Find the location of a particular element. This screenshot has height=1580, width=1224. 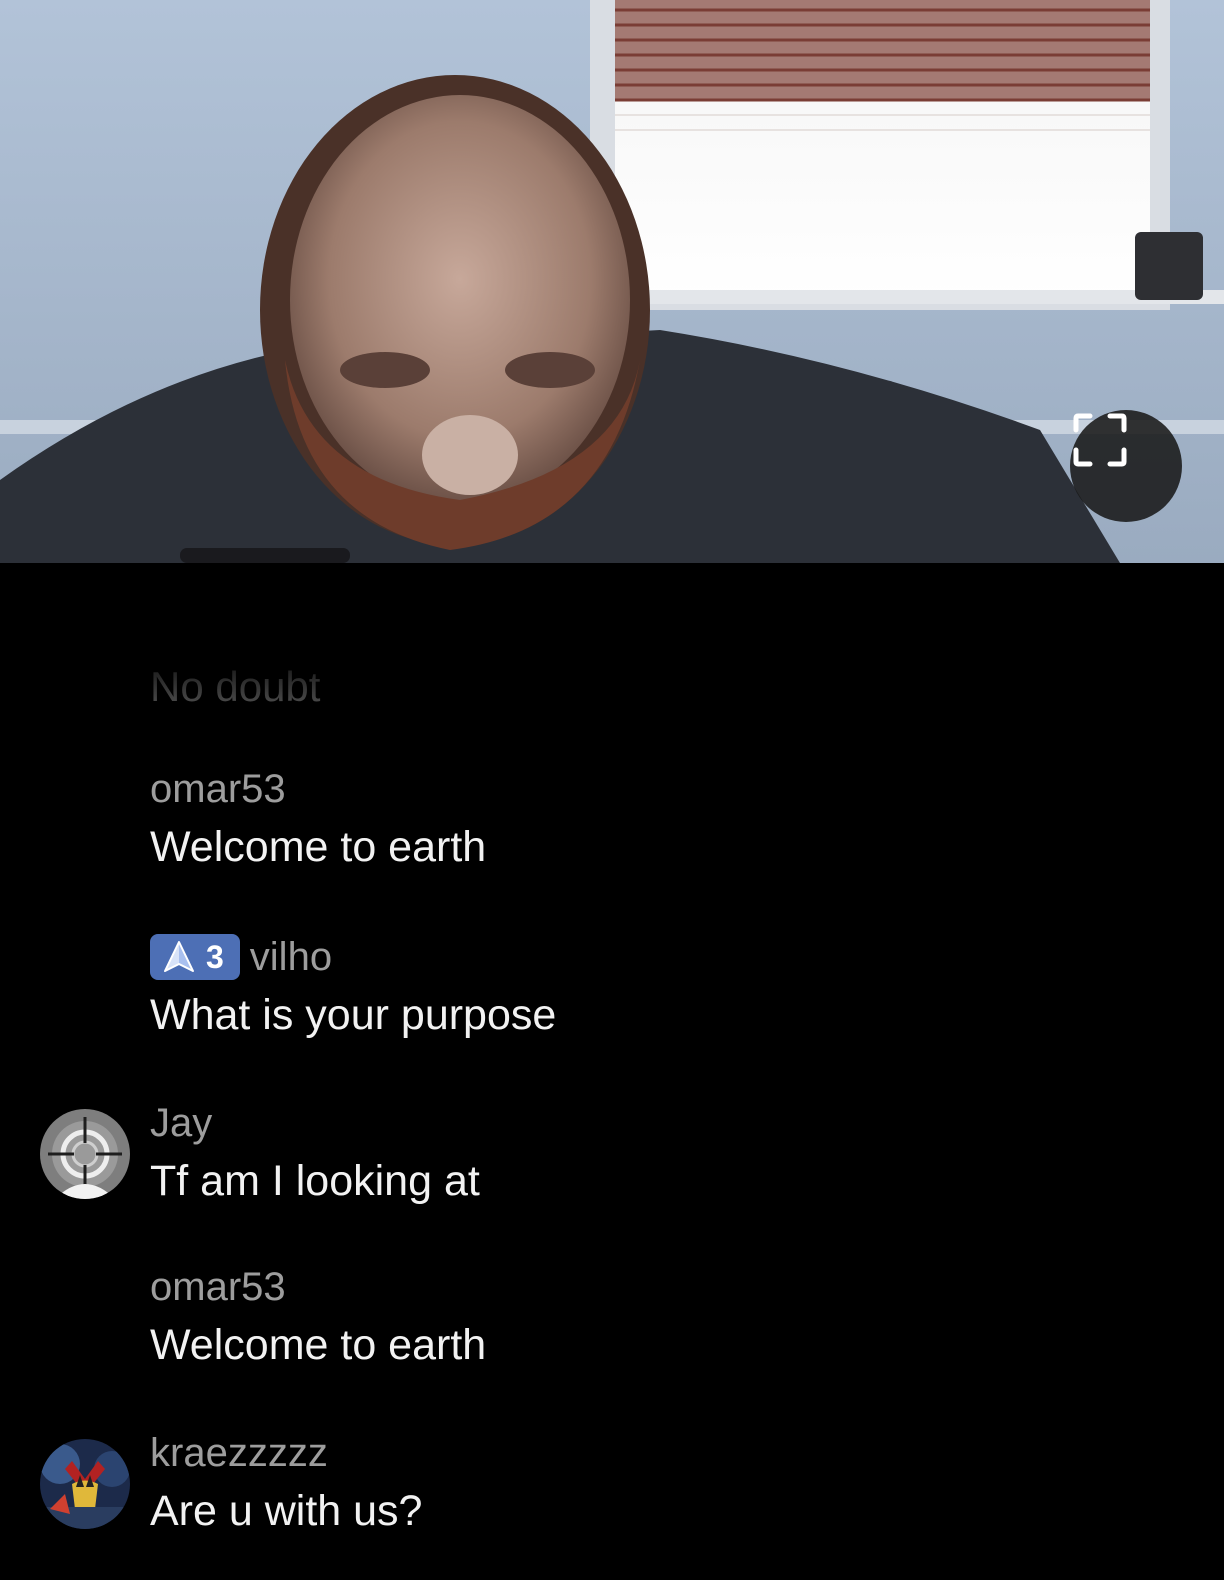

superhero-avatar-icon is located at coordinates (85, 1484).